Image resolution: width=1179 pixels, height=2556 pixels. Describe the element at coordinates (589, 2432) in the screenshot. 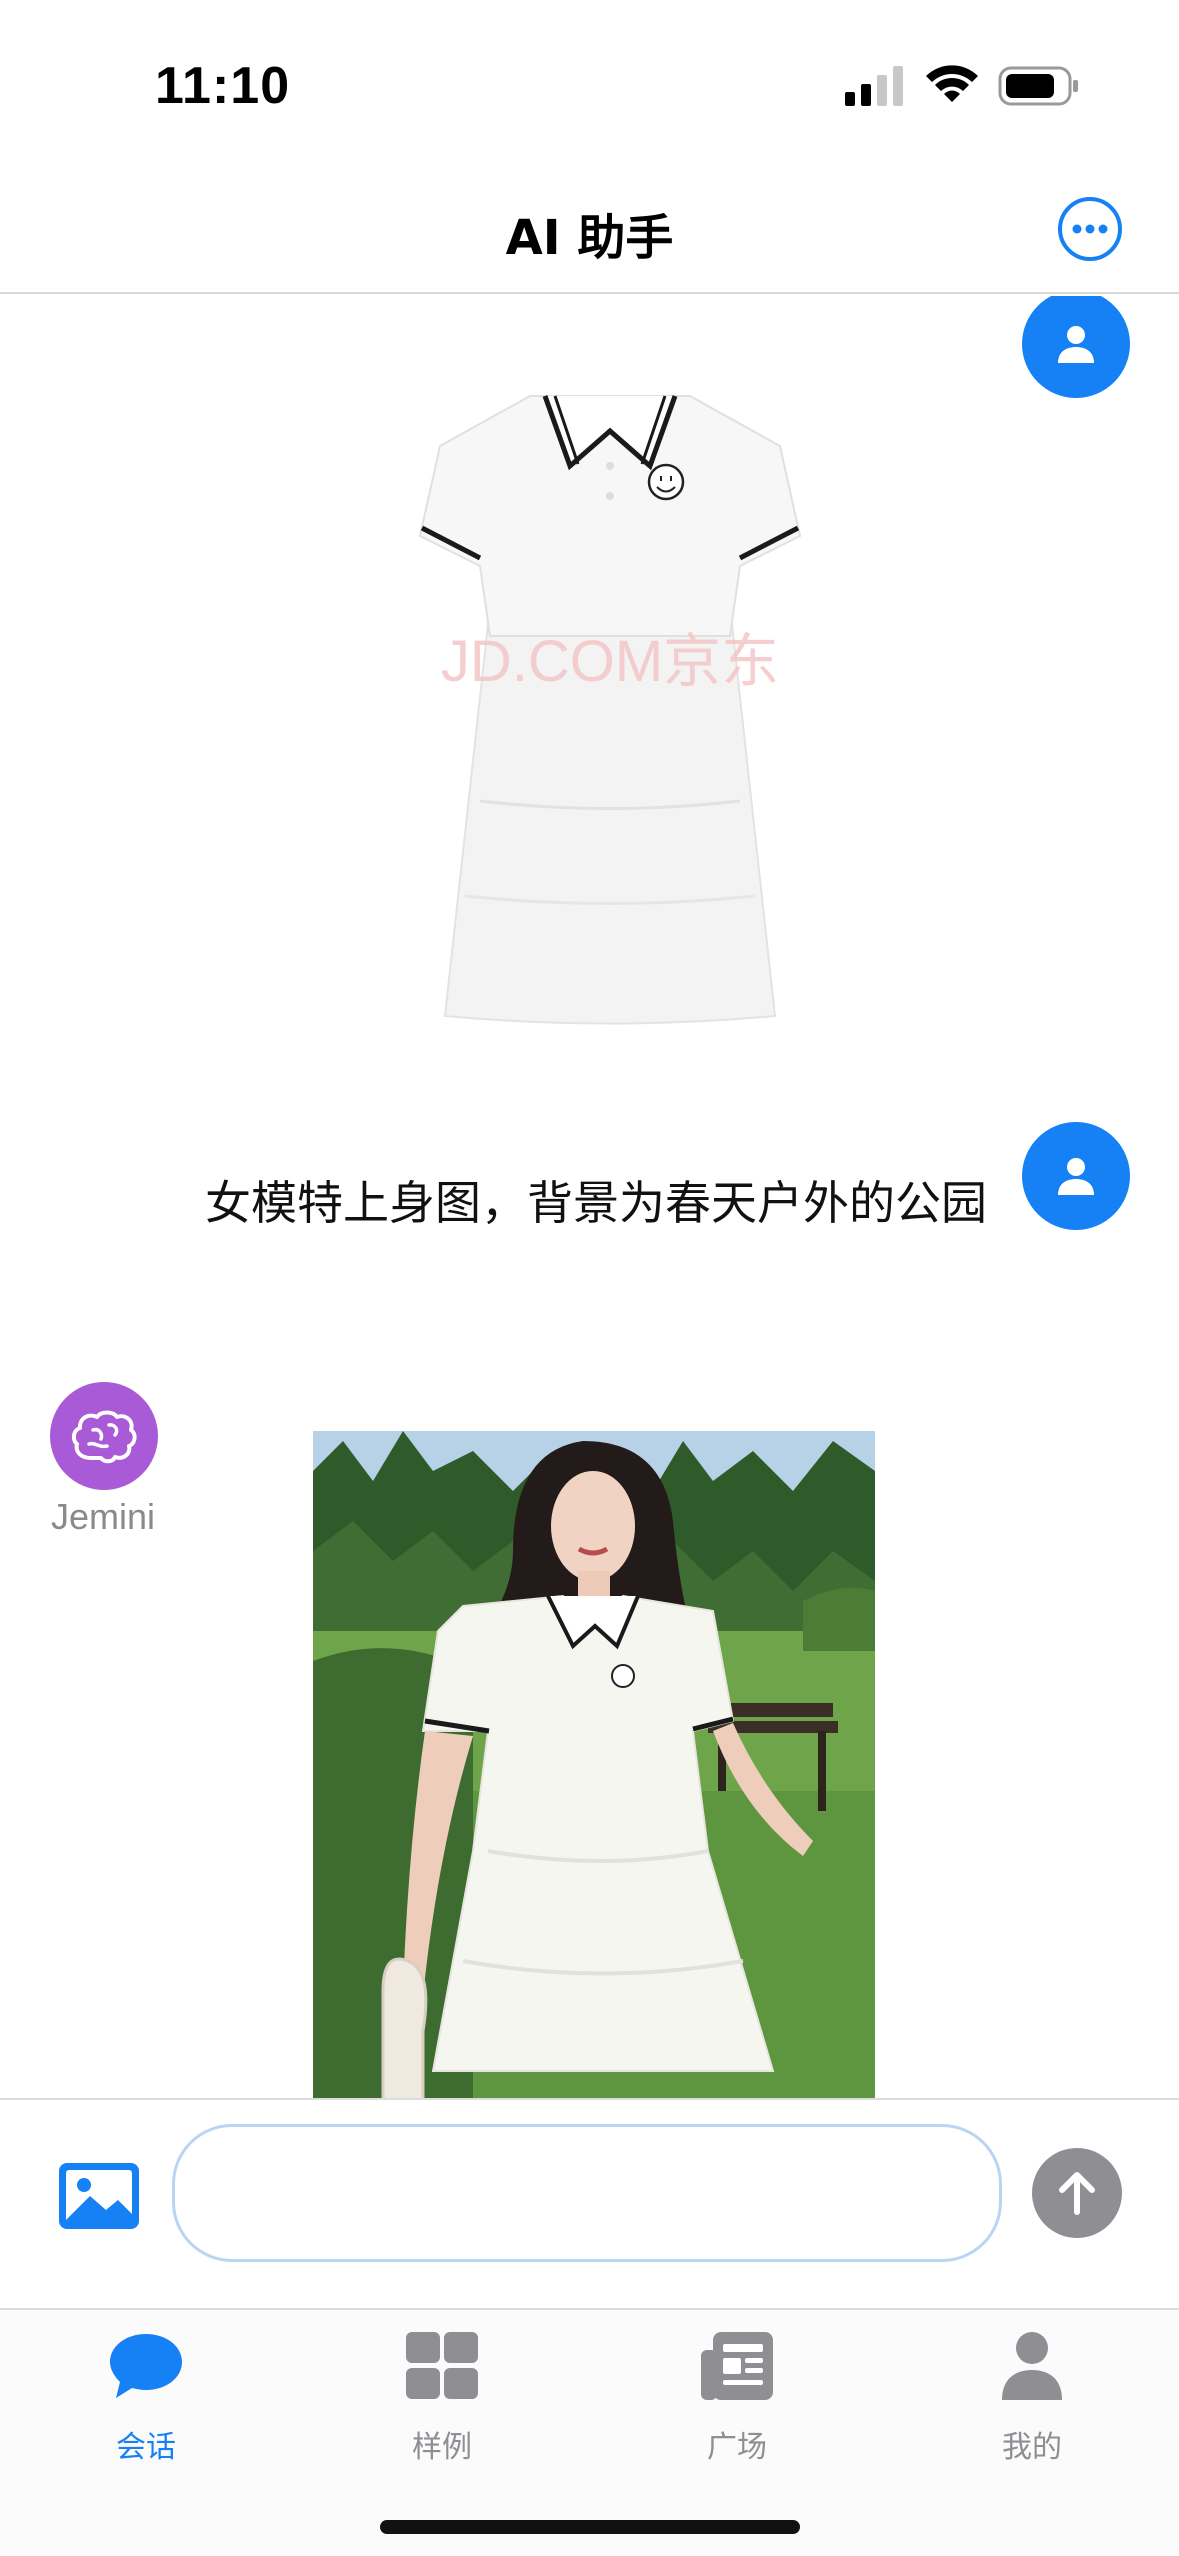

I see `tab-bar: 会话 样例 广场 我的` at that location.